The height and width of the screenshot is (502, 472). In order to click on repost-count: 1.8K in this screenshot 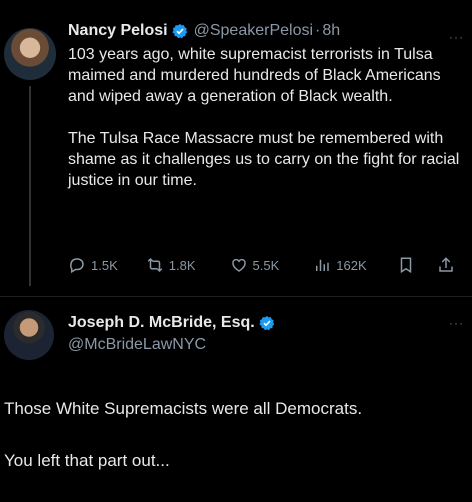, I will do `click(182, 265)`.